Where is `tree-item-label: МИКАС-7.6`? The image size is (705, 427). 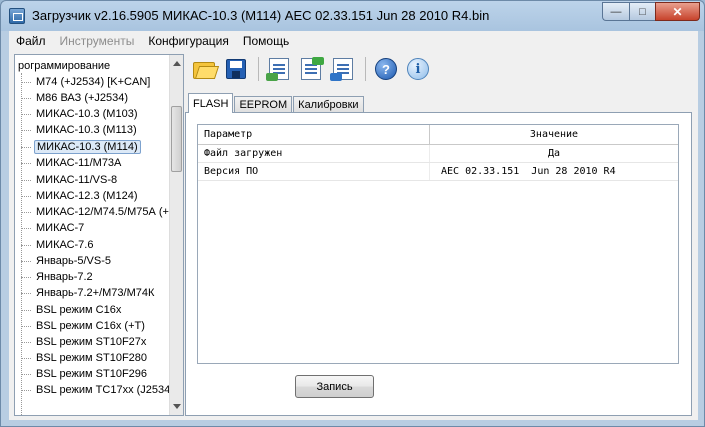 tree-item-label: МИКАС-7.6 is located at coordinates (65, 245).